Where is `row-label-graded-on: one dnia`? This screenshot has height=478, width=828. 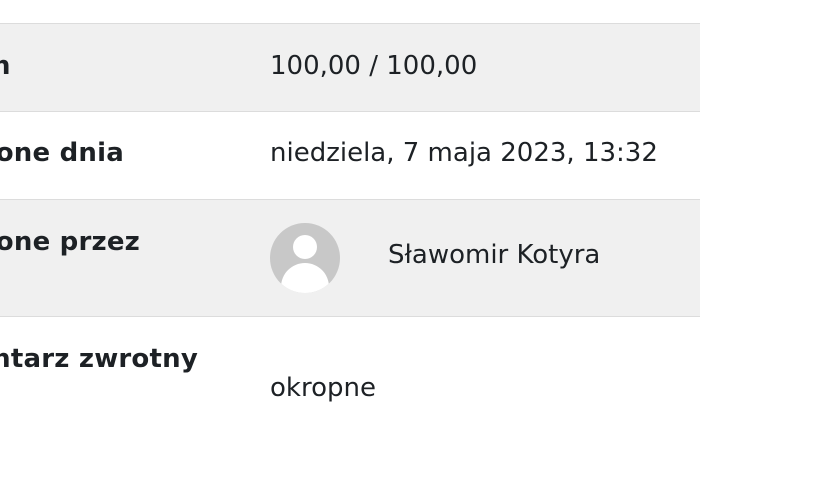
row-label-graded-on: one dnia is located at coordinates (62, 153).